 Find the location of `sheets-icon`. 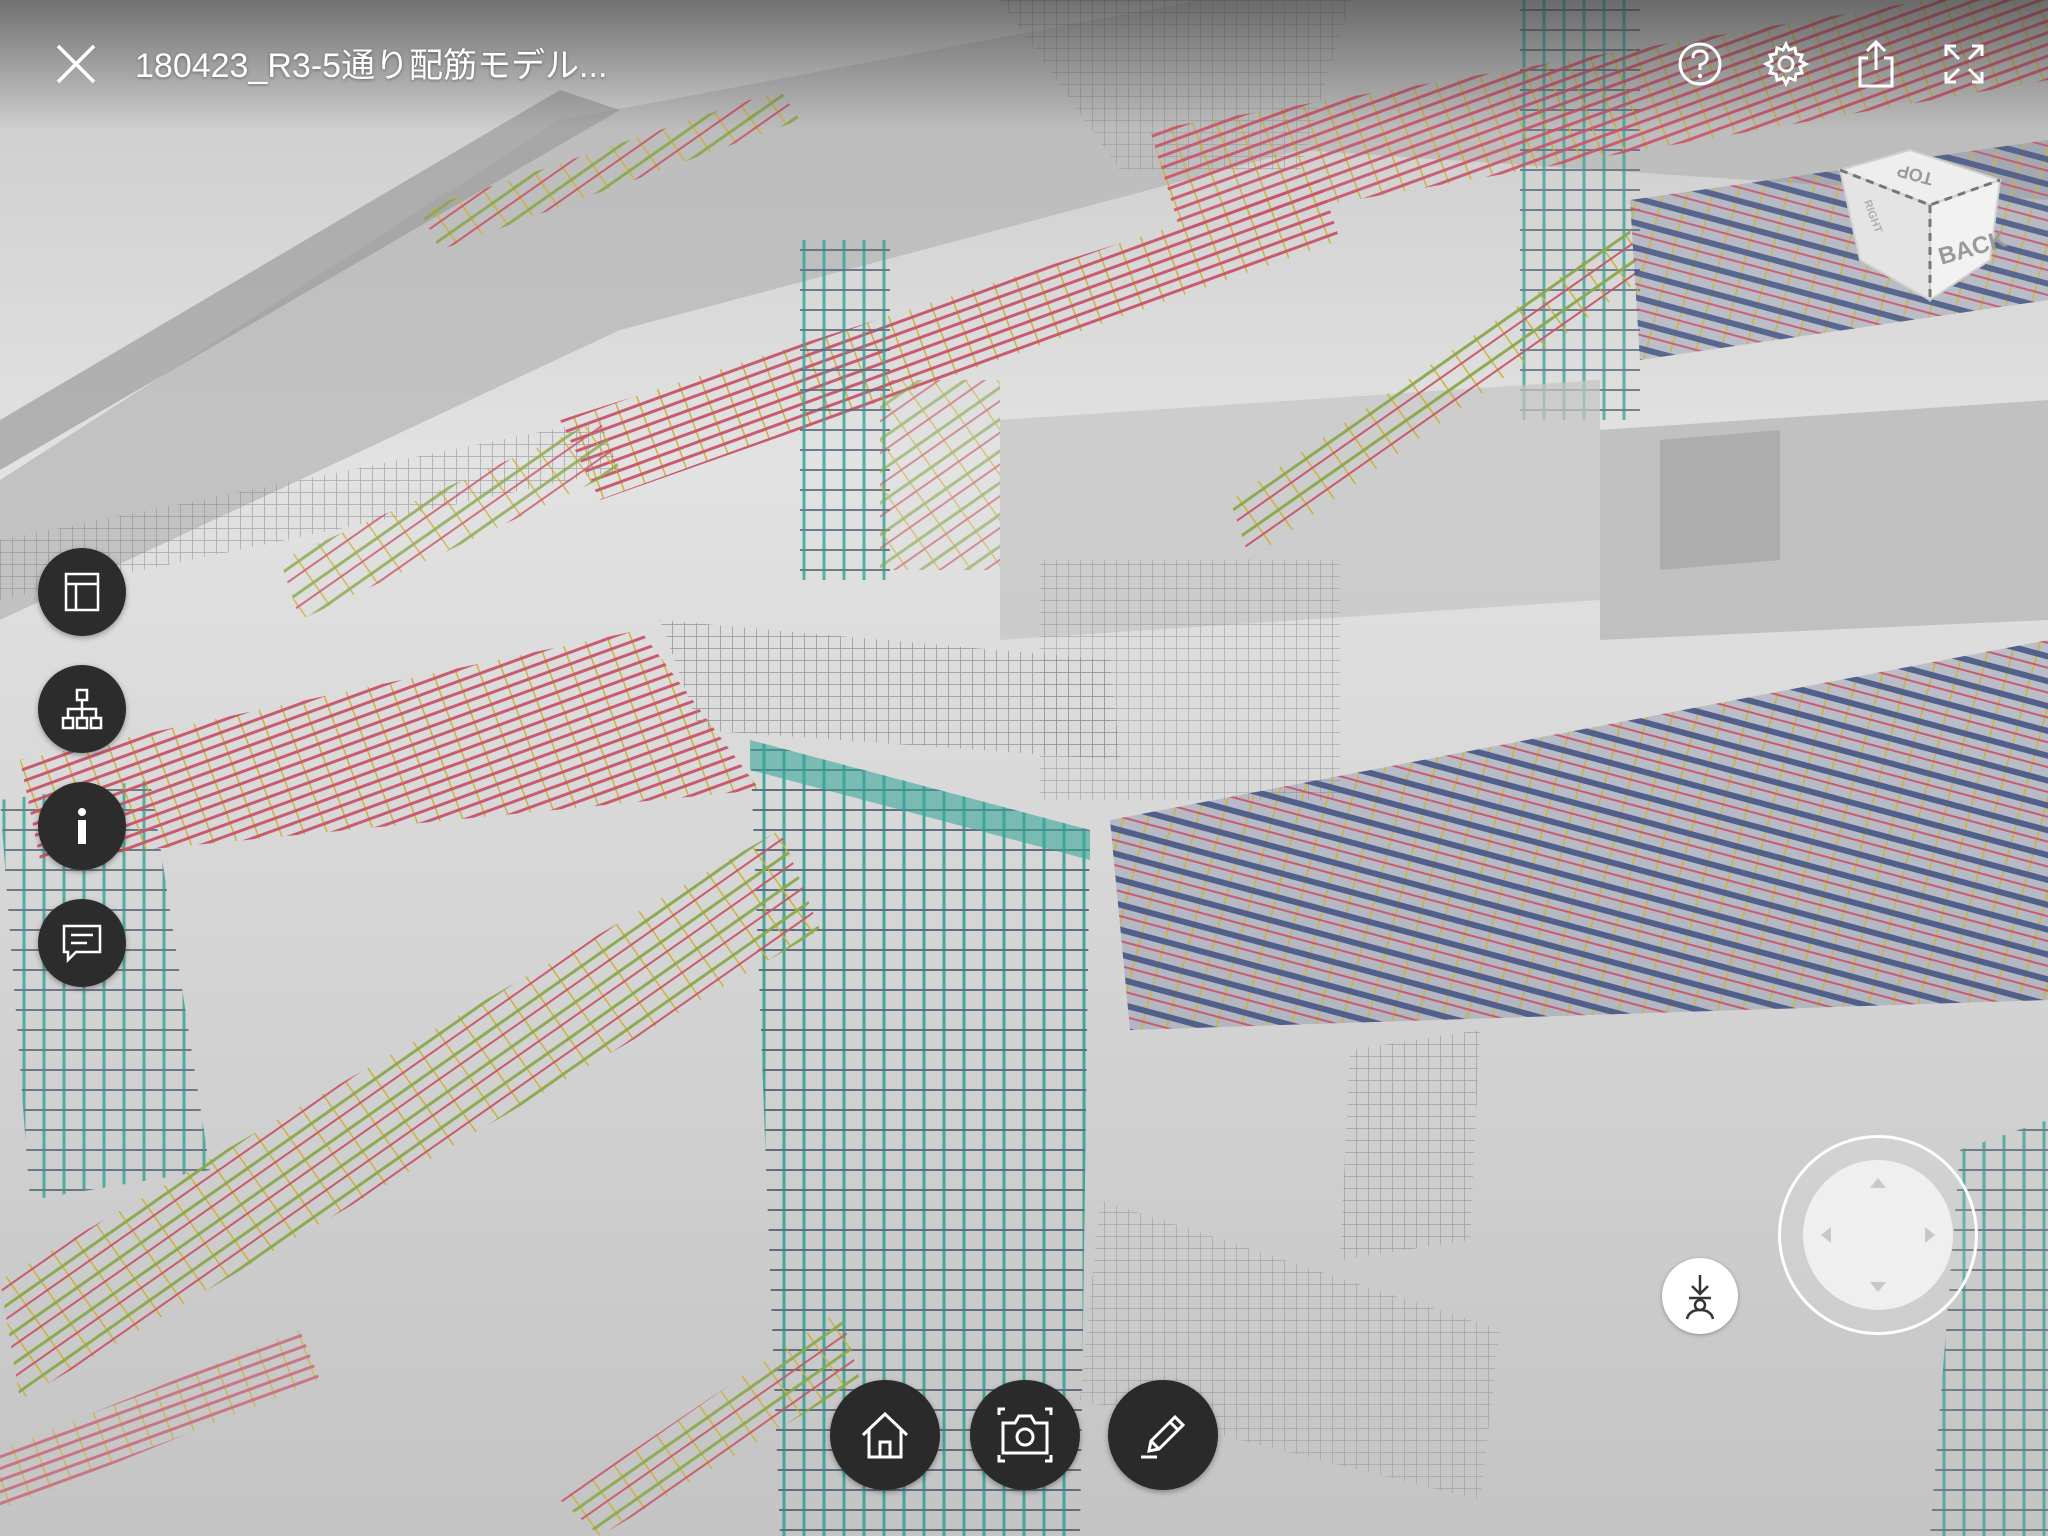

sheets-icon is located at coordinates (82, 592).